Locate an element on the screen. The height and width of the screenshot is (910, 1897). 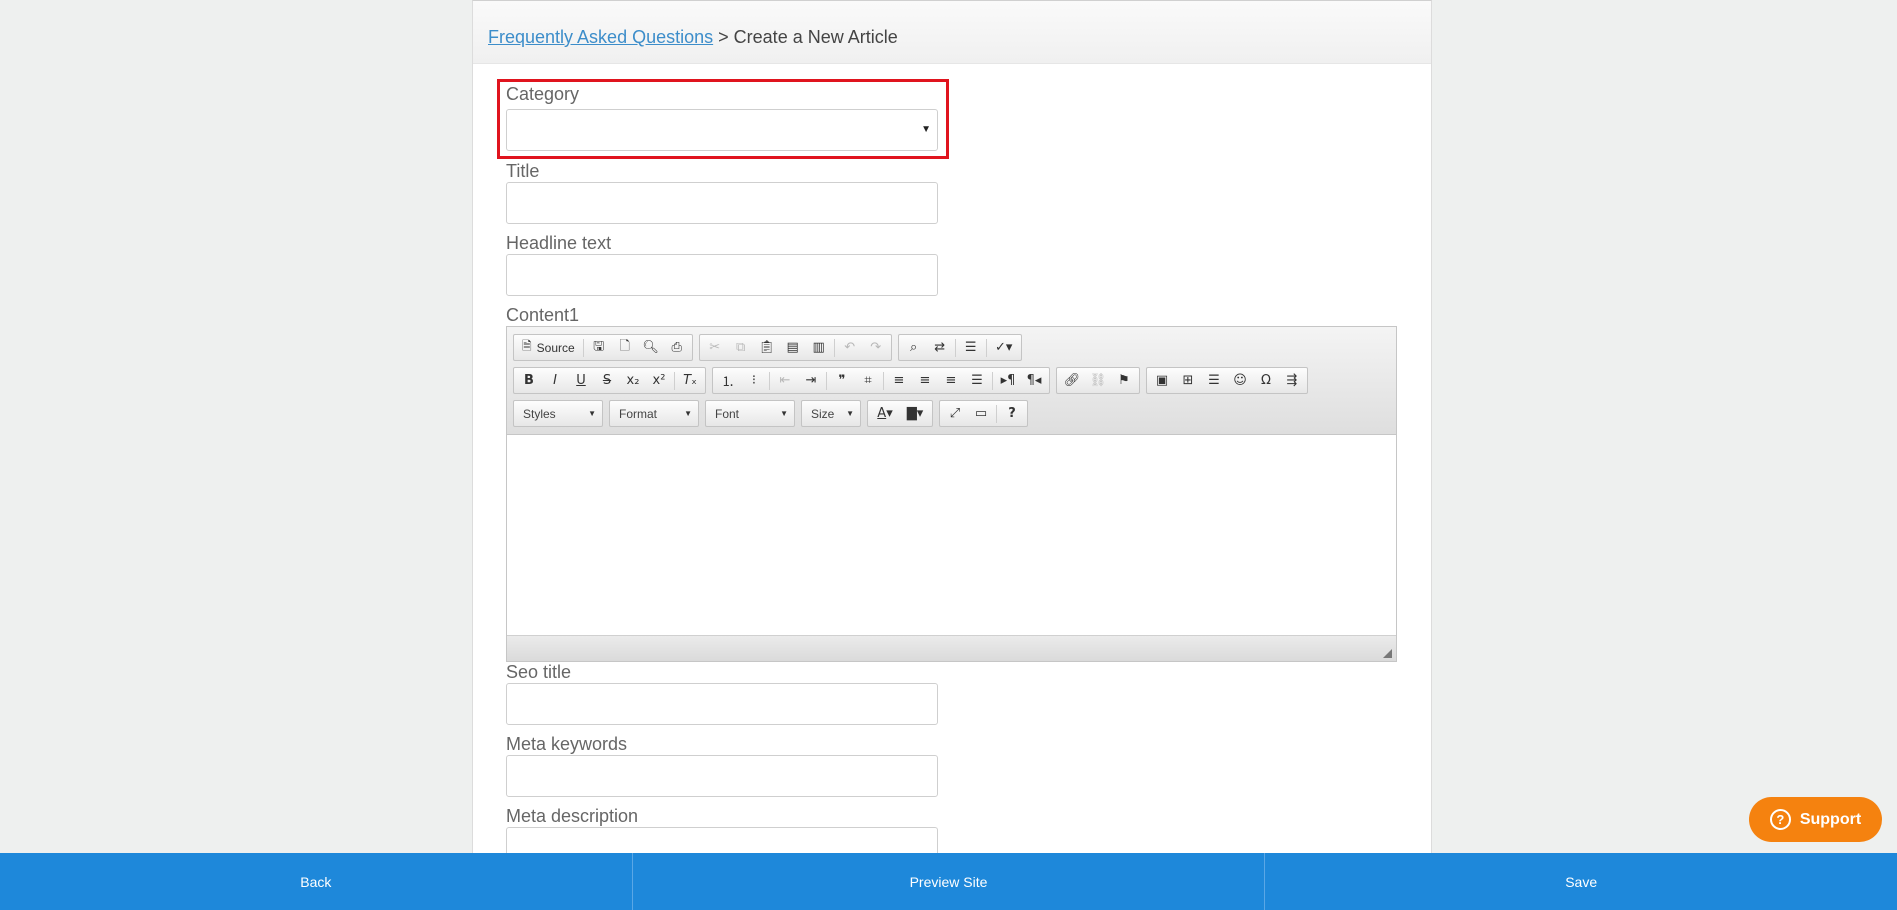
remove-format-icon: Tₓ is located at coordinates (690, 381).